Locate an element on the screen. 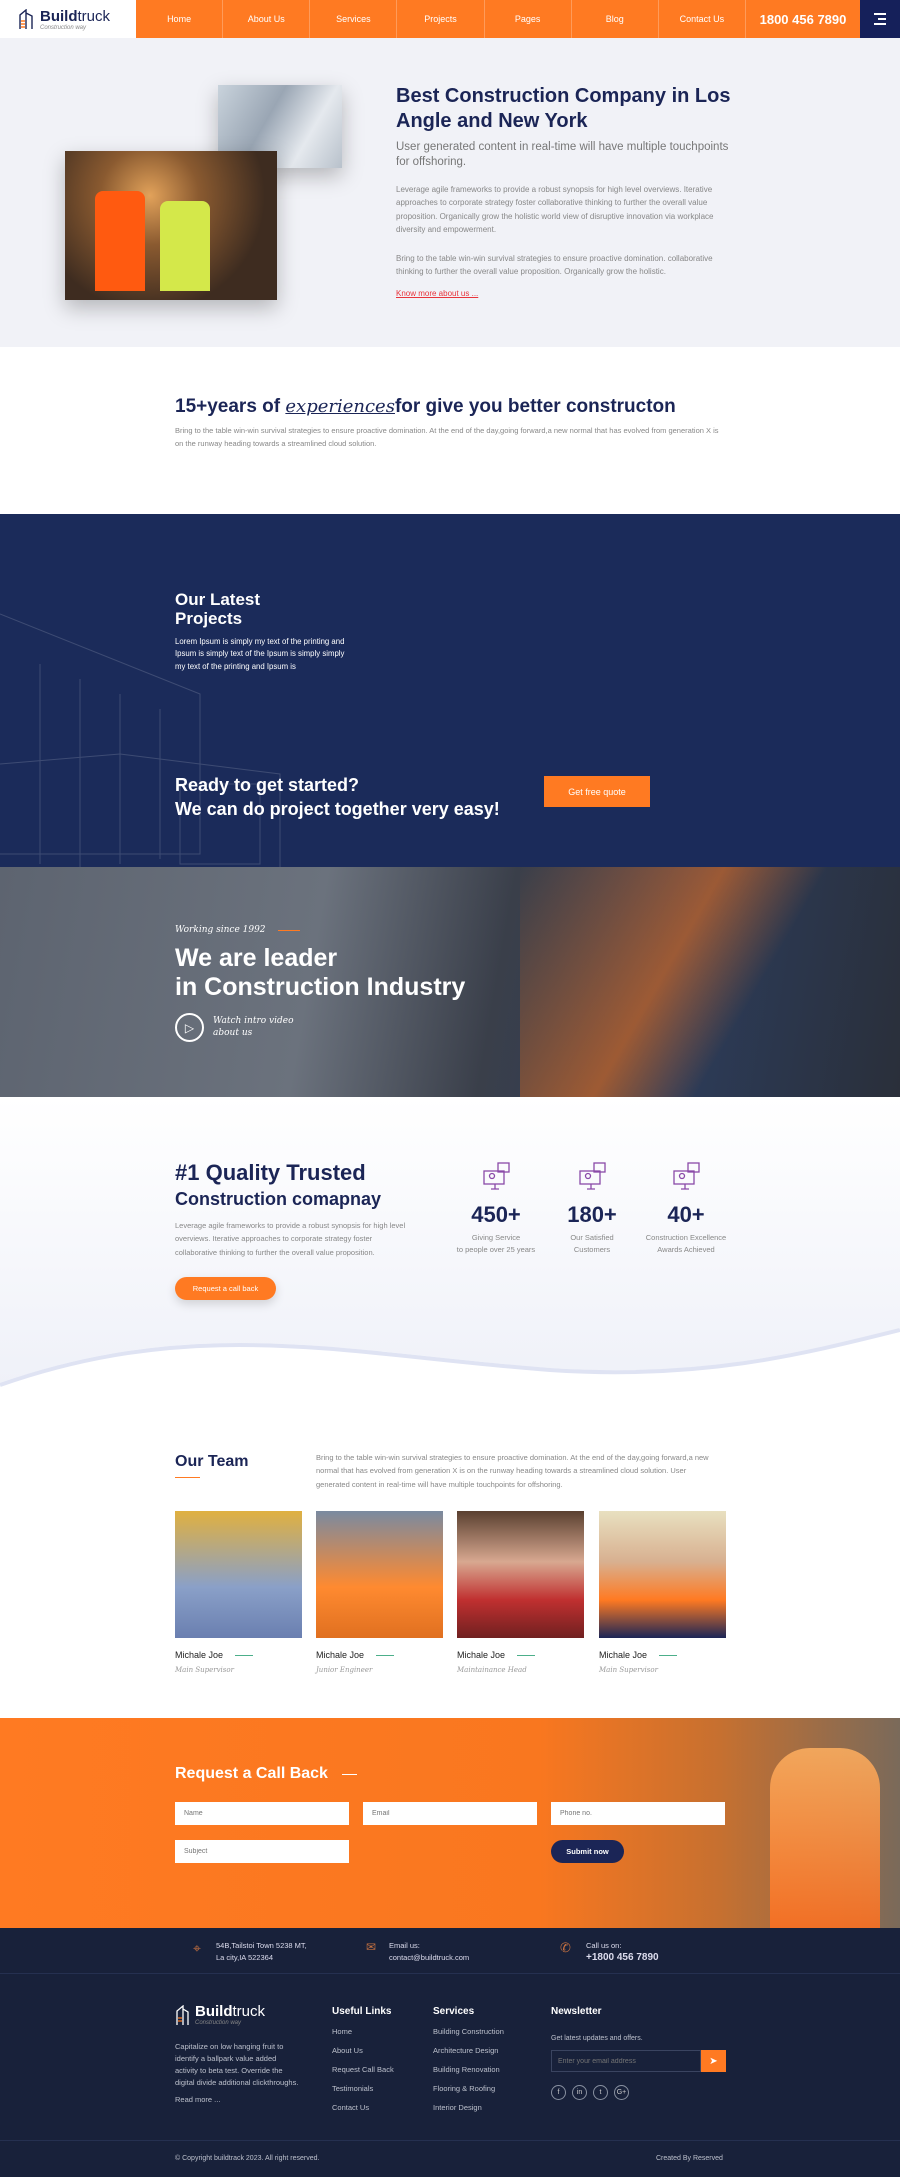 This screenshot has height=2177, width=900. footer-link: Testimonials is located at coordinates (363, 2088).